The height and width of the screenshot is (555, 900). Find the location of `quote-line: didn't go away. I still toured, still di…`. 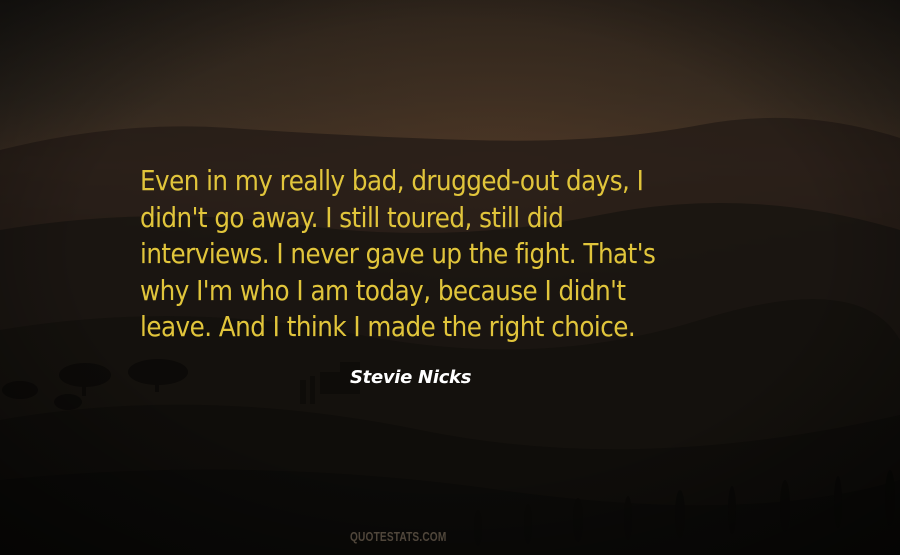

quote-line: didn't go away. I still toured, still di… is located at coordinates (352, 217).